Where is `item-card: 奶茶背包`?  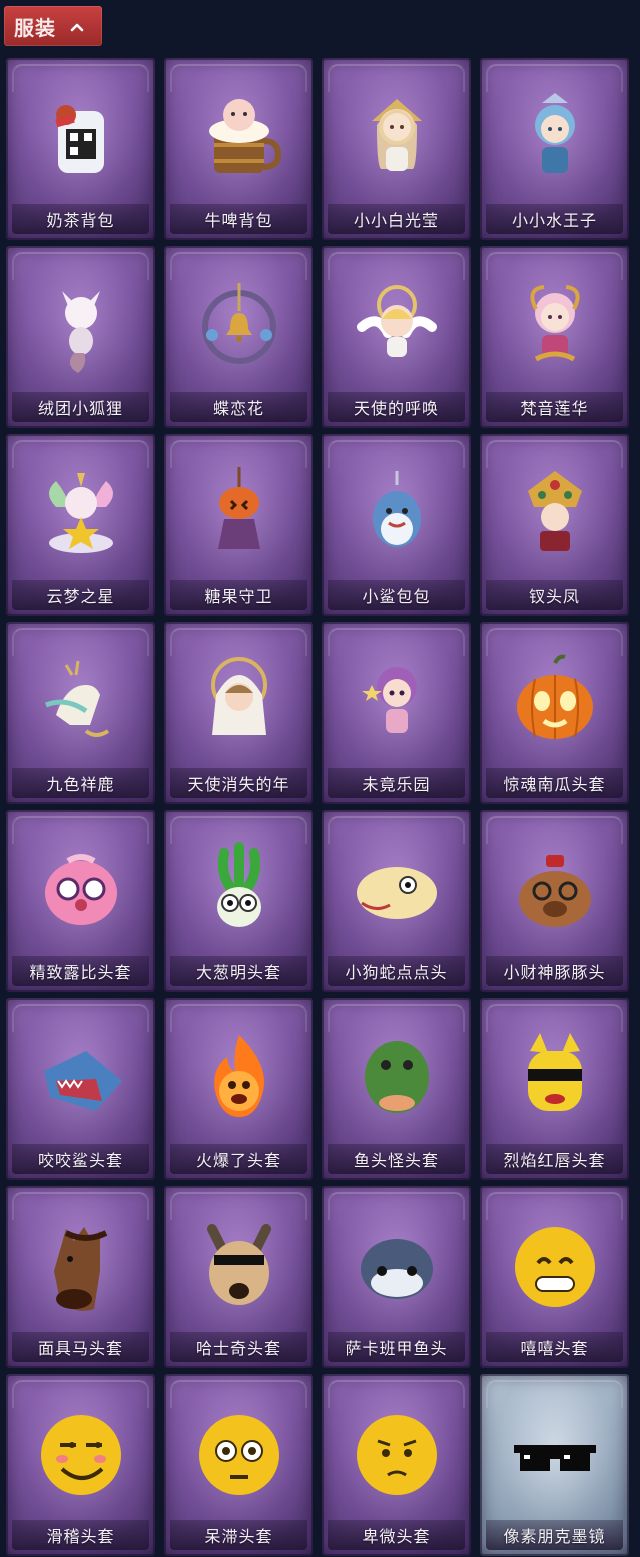
item-card: 奶茶背包 is located at coordinates (80, 149).